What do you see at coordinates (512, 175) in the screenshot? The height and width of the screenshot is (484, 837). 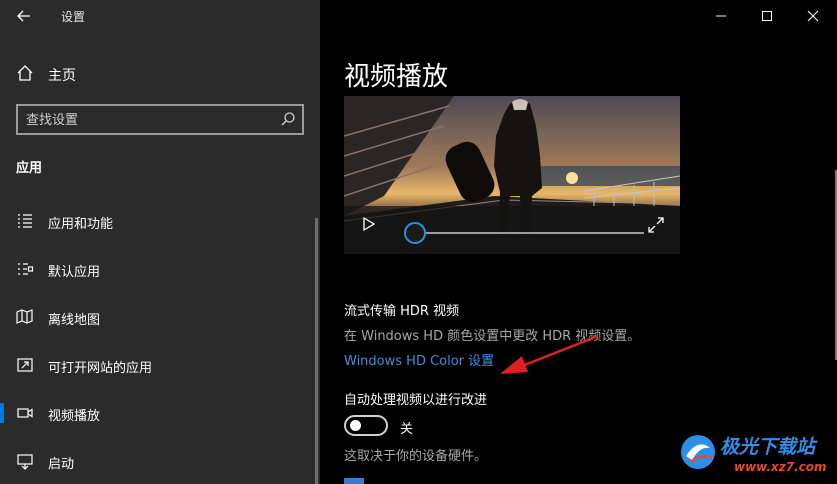 I see `video-preview` at bounding box center [512, 175].